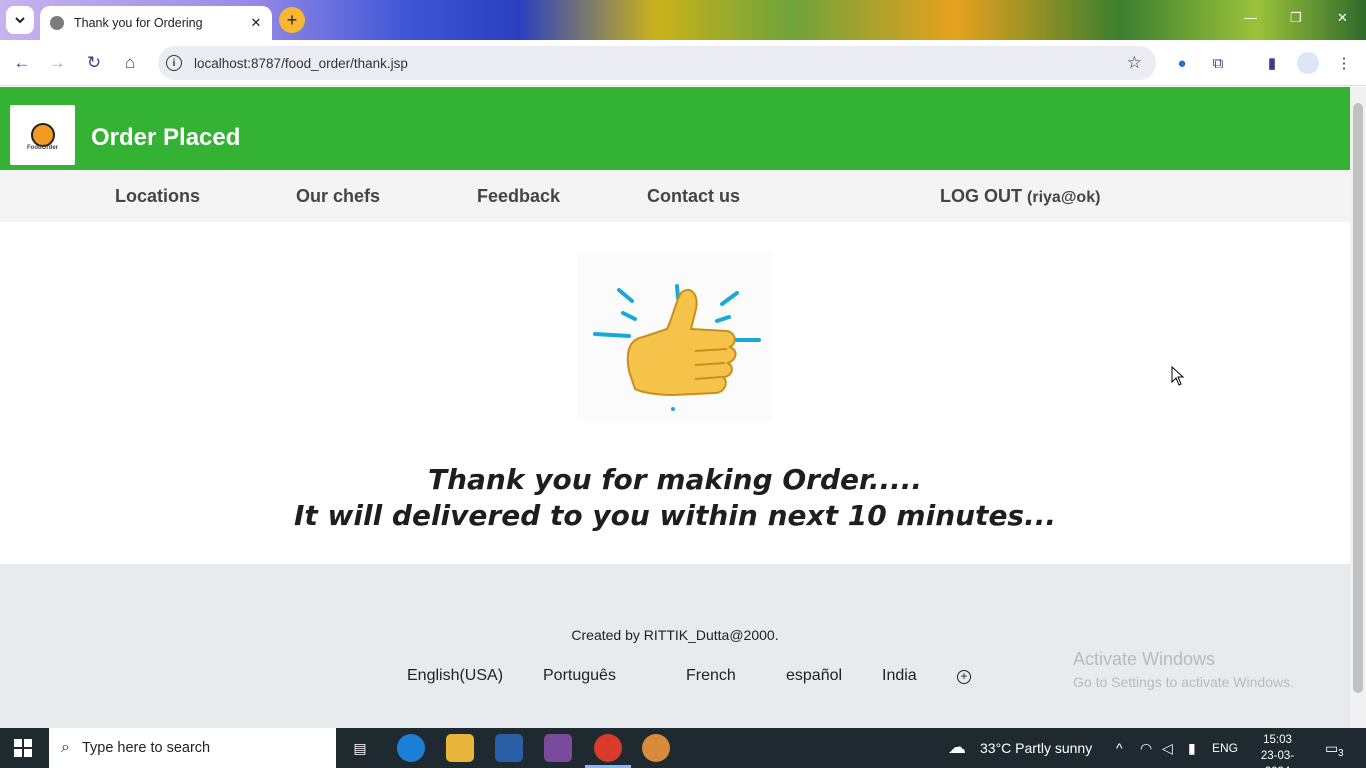 This screenshot has height=768, width=1366. What do you see at coordinates (460, 748) in the screenshot?
I see `file-explorer-icon` at bounding box center [460, 748].